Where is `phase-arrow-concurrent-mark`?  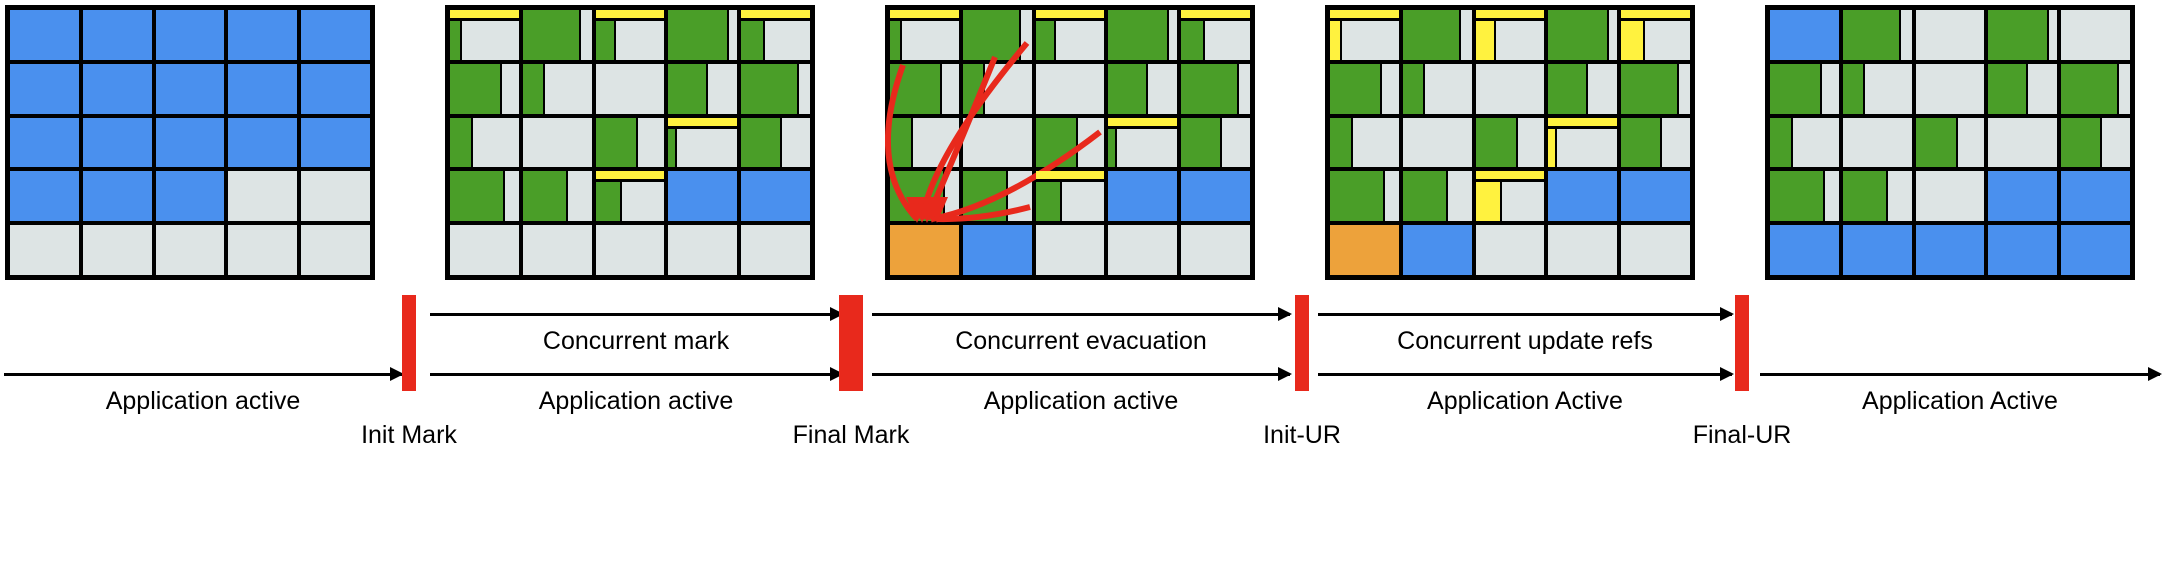 phase-arrow-concurrent-mark is located at coordinates (637, 314).